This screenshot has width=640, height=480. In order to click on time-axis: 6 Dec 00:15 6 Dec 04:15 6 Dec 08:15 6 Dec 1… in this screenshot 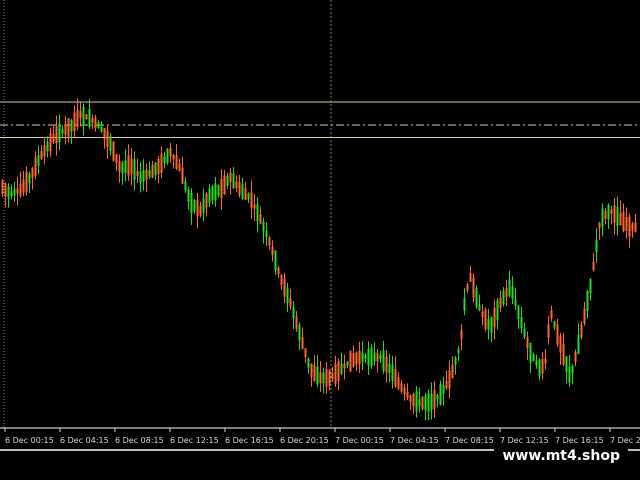, I will do `click(322, 436)`.